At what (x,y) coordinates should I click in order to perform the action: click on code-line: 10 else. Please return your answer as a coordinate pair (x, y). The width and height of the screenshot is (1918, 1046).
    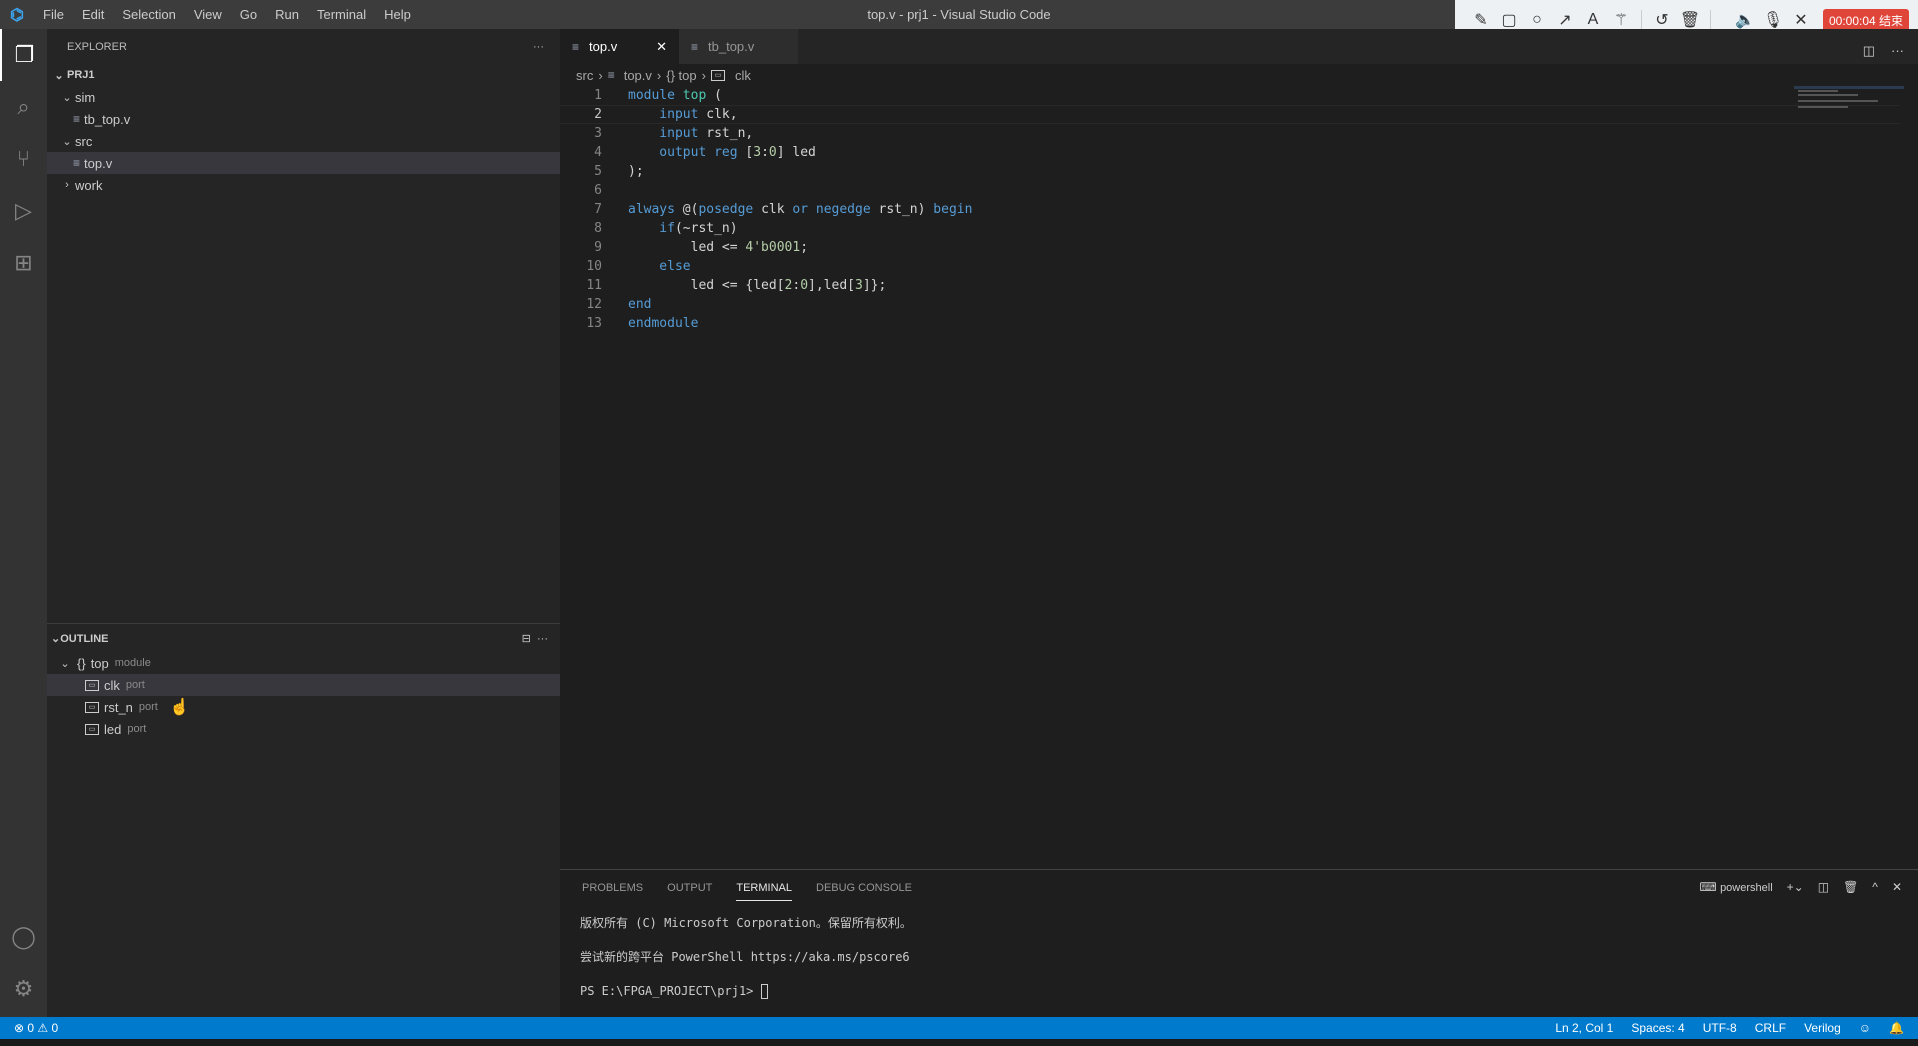
    Looking at the image, I should click on (1230, 266).